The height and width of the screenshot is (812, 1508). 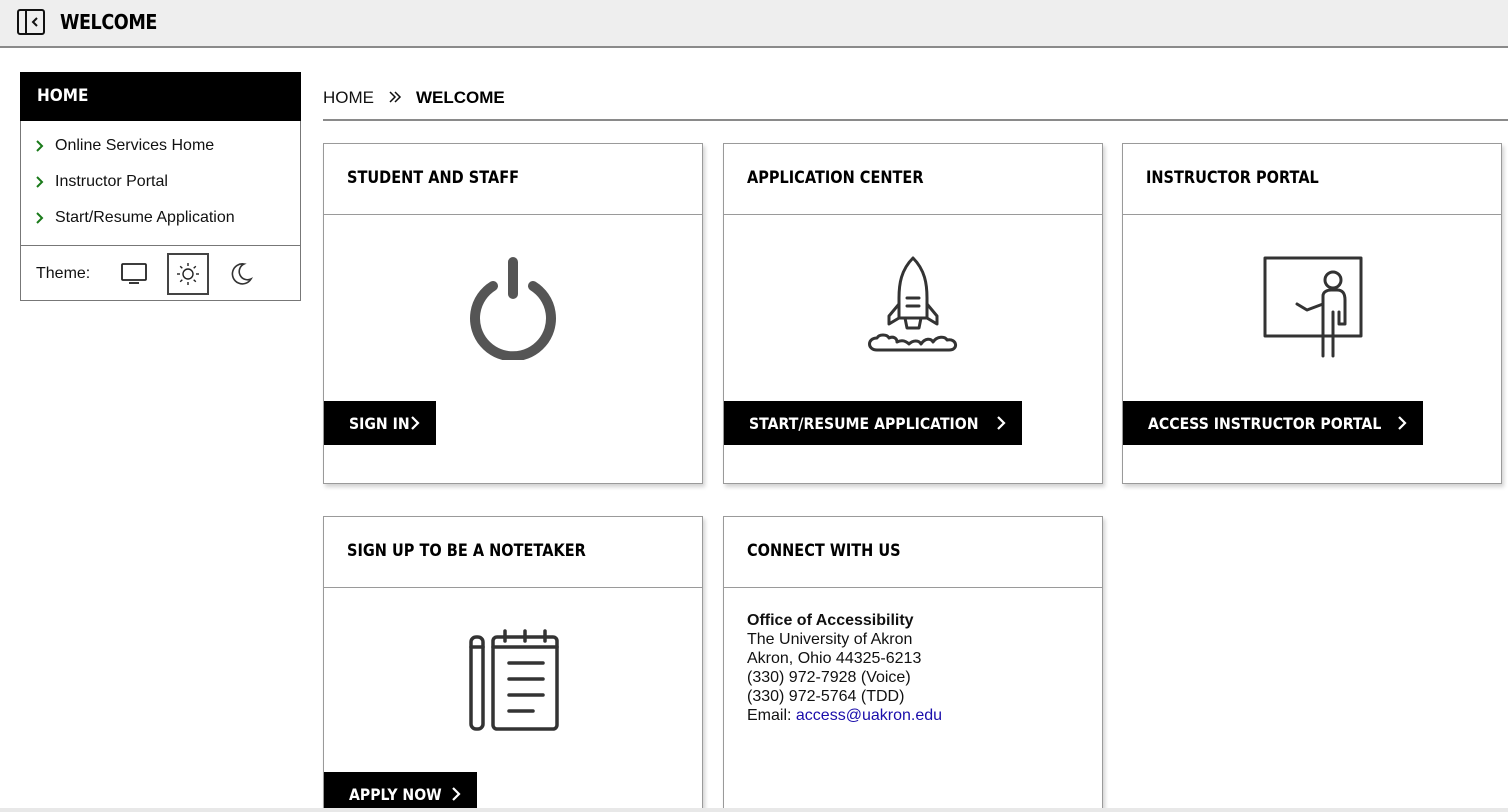 I want to click on contact-address-line2: Akron, Ohio 44325-6213, so click(x=834, y=658).